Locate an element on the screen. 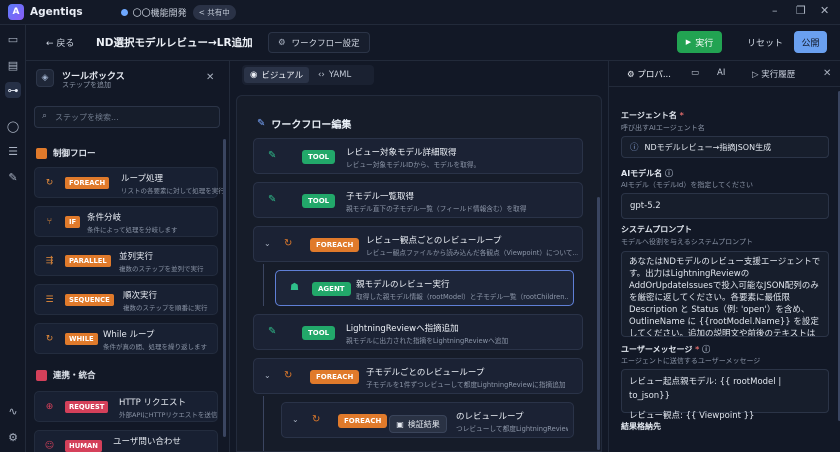  category-integration: 連携・統合 is located at coordinates (66, 375).